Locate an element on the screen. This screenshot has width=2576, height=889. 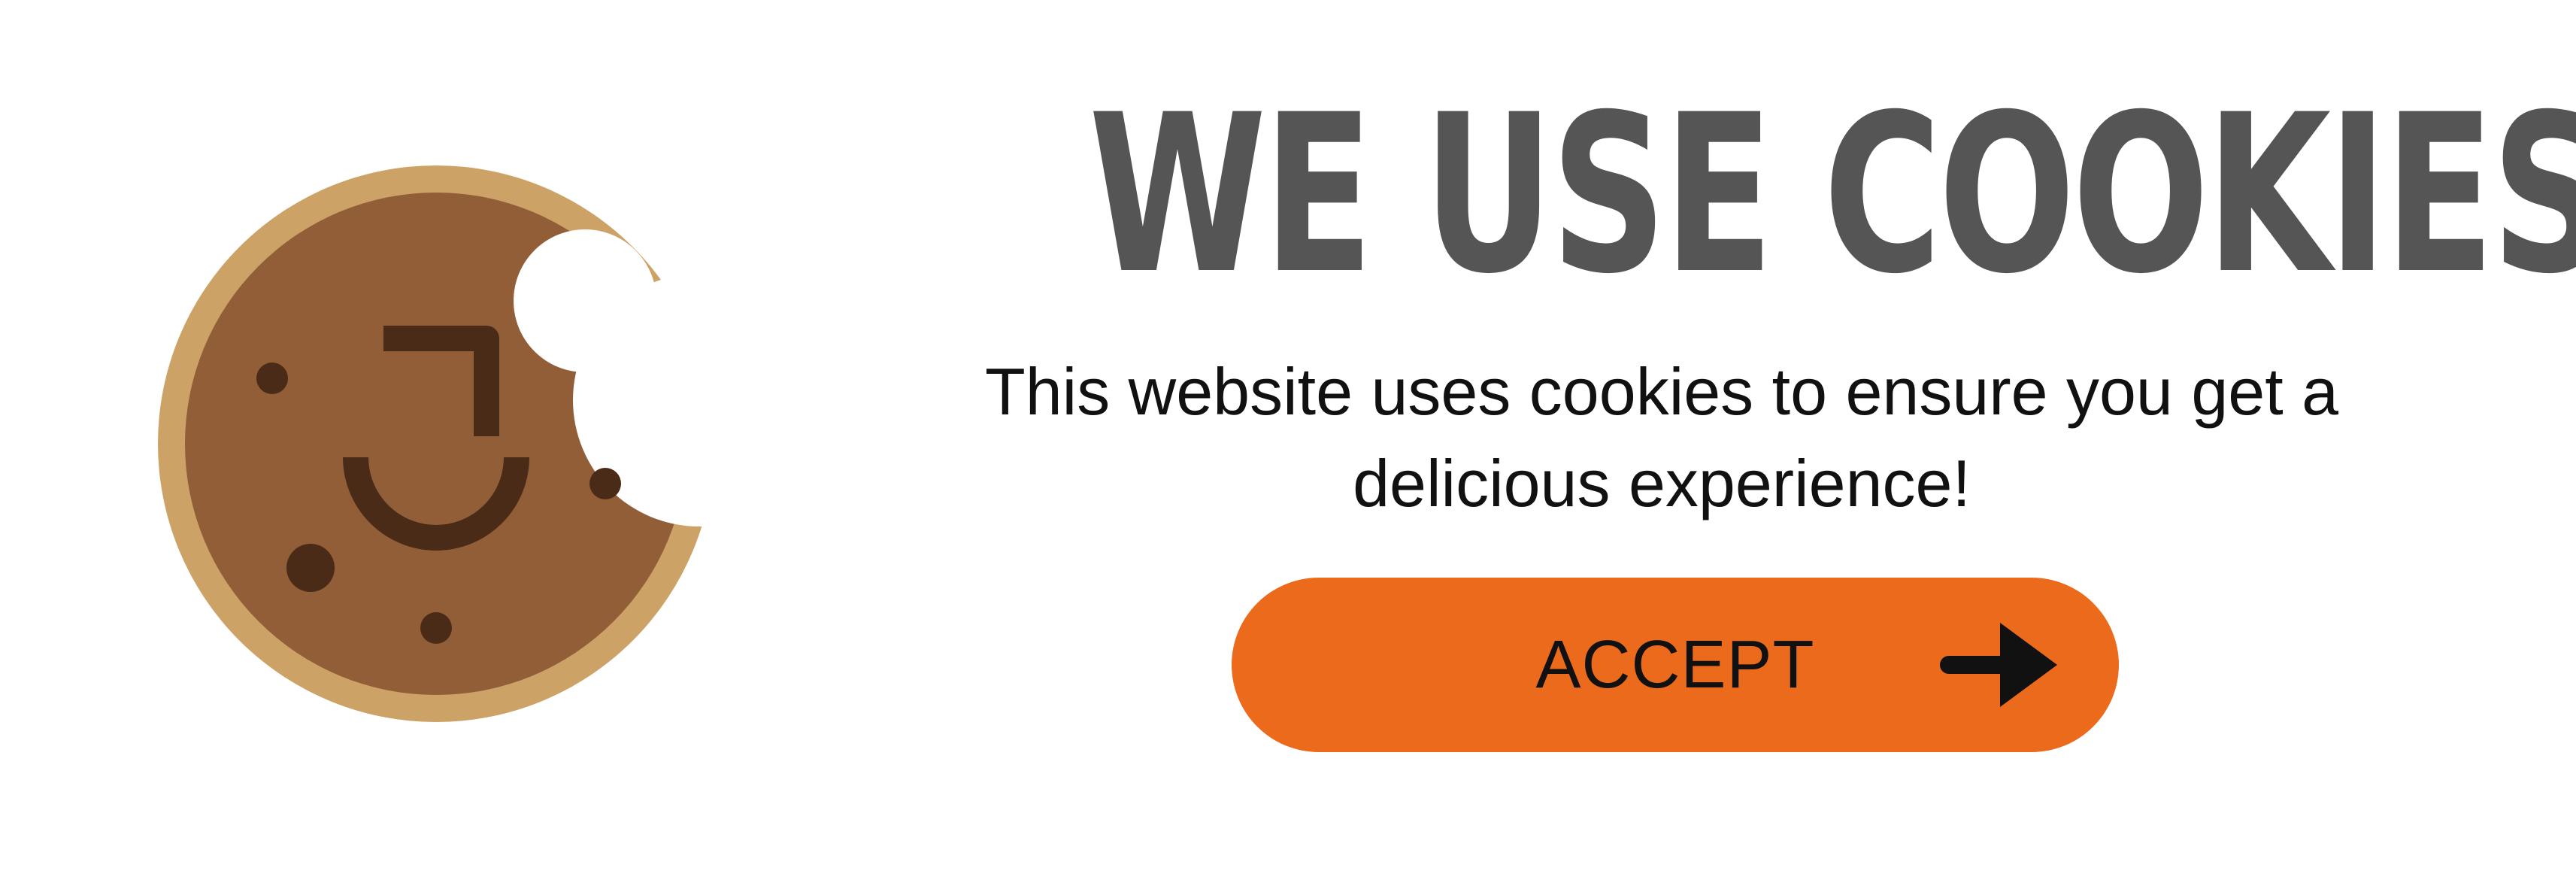
cookie-icon is located at coordinates (436, 444).